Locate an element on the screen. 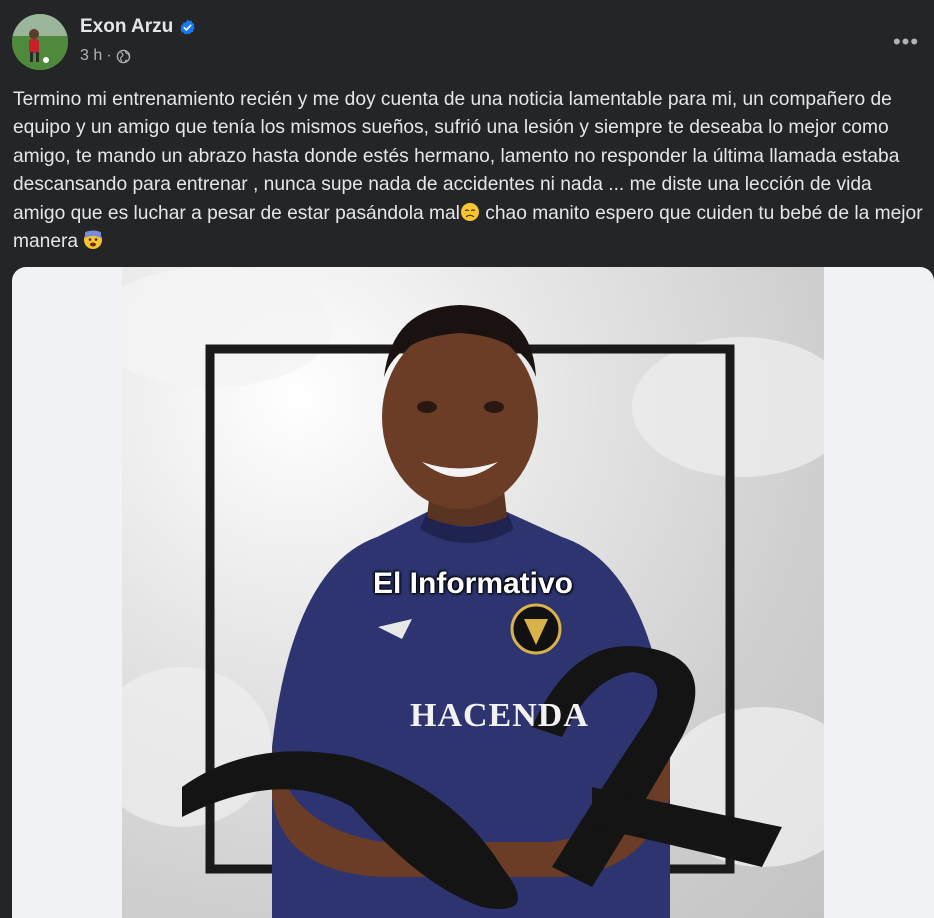  author-name: Exon Arzu is located at coordinates (126, 27).